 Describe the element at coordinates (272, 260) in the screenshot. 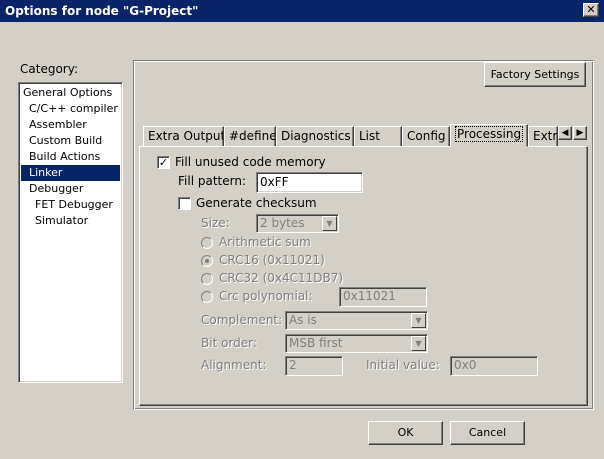

I see `crc16-label: CRC16 (0x11021)` at that location.